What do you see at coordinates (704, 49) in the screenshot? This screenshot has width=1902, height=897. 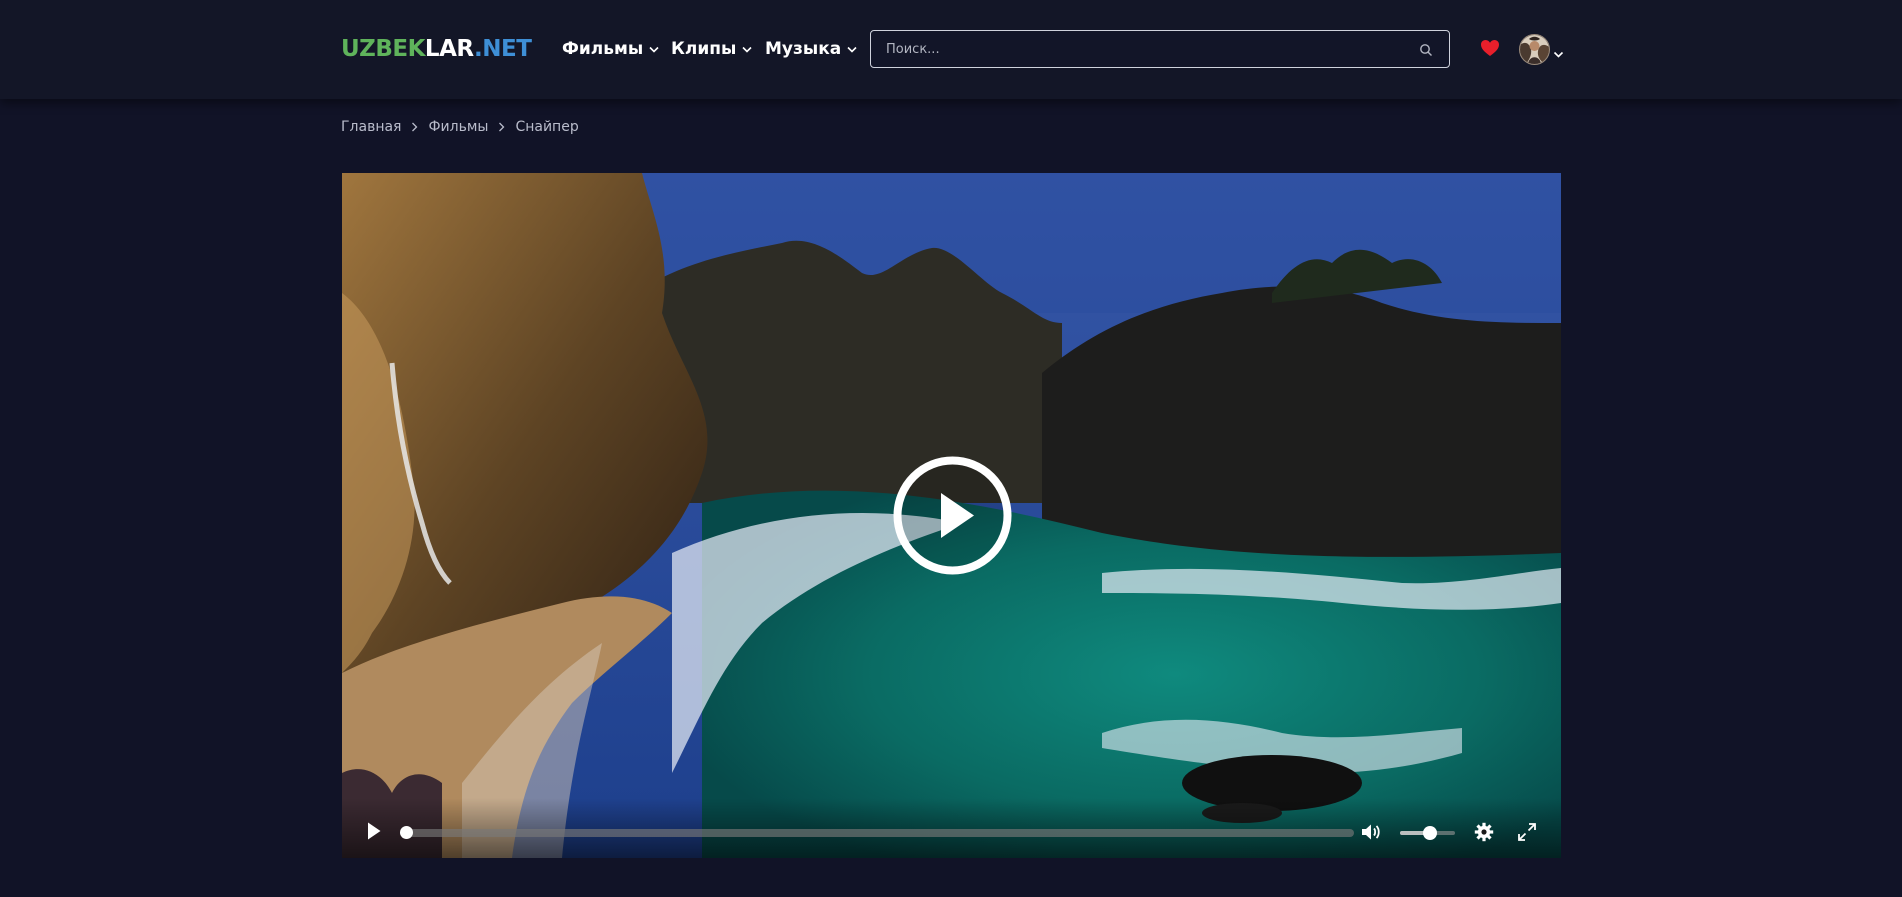 I see `nav-item-label: Клипы` at bounding box center [704, 49].